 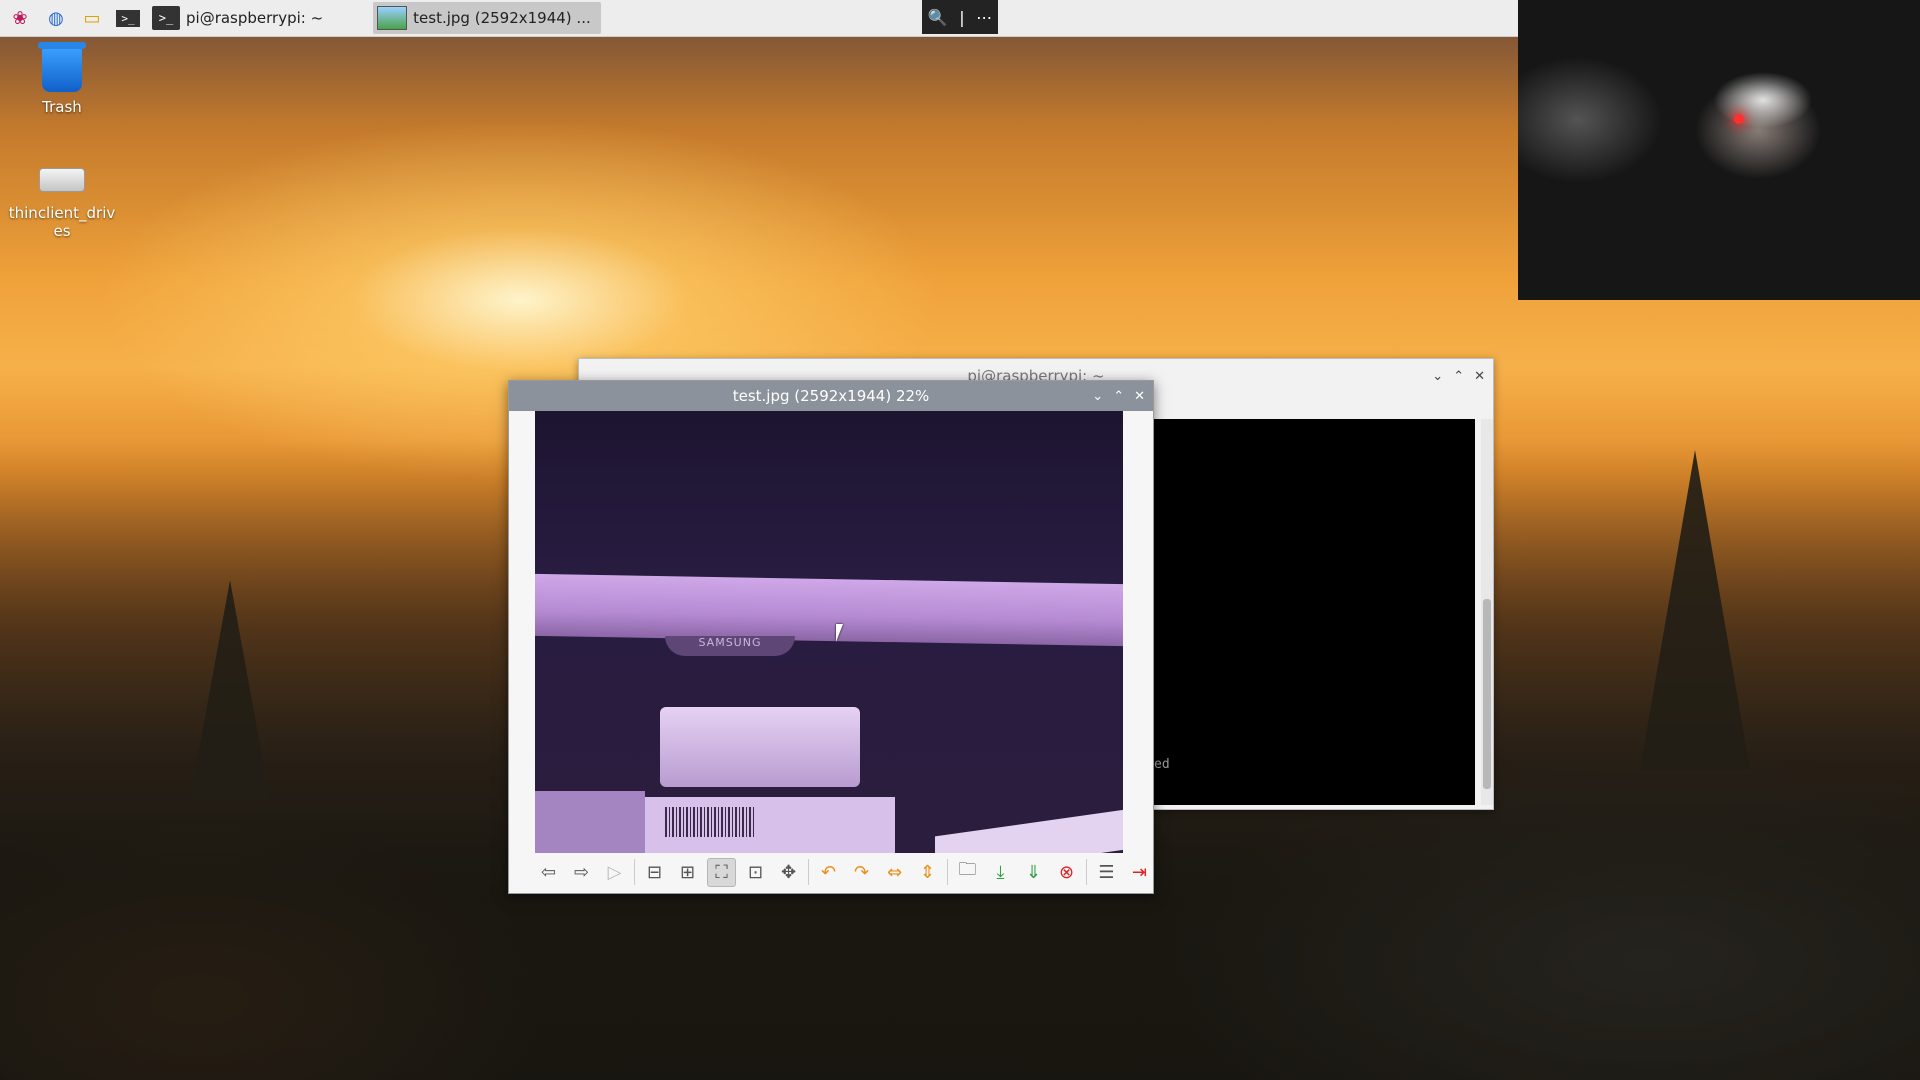 I want to click on desktop-icon-label: thinclient_drives, so click(x=62, y=222).